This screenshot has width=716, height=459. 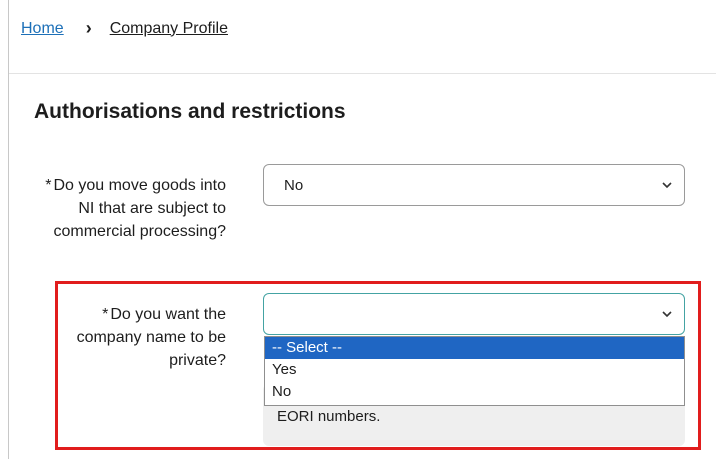 I want to click on company-name-private-select, so click(x=474, y=314).